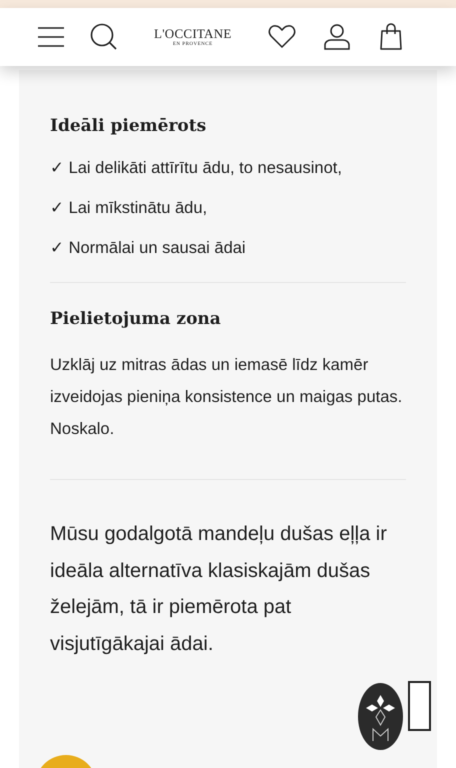  Describe the element at coordinates (136, 319) in the screenshot. I see `section-heading: Pielietojuma zona` at that location.